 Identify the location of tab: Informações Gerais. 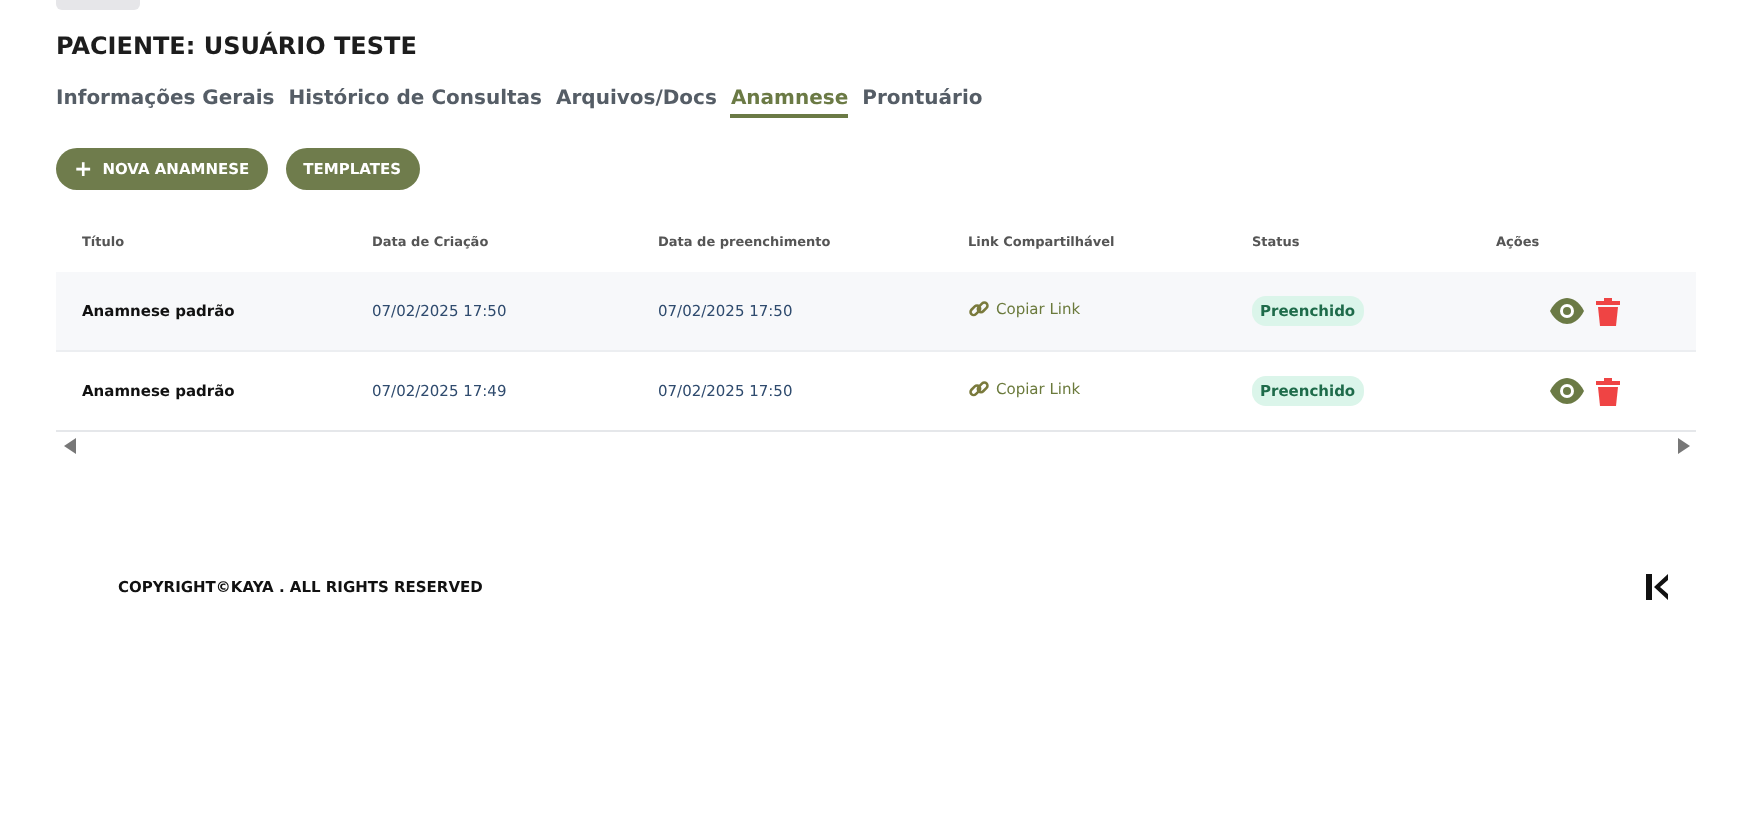
(165, 103).